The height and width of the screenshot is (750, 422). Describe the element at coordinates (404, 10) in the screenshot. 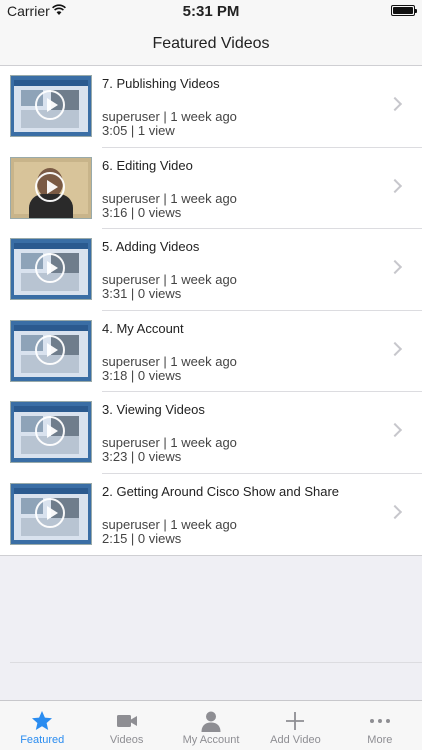

I see `battery-icon` at that location.